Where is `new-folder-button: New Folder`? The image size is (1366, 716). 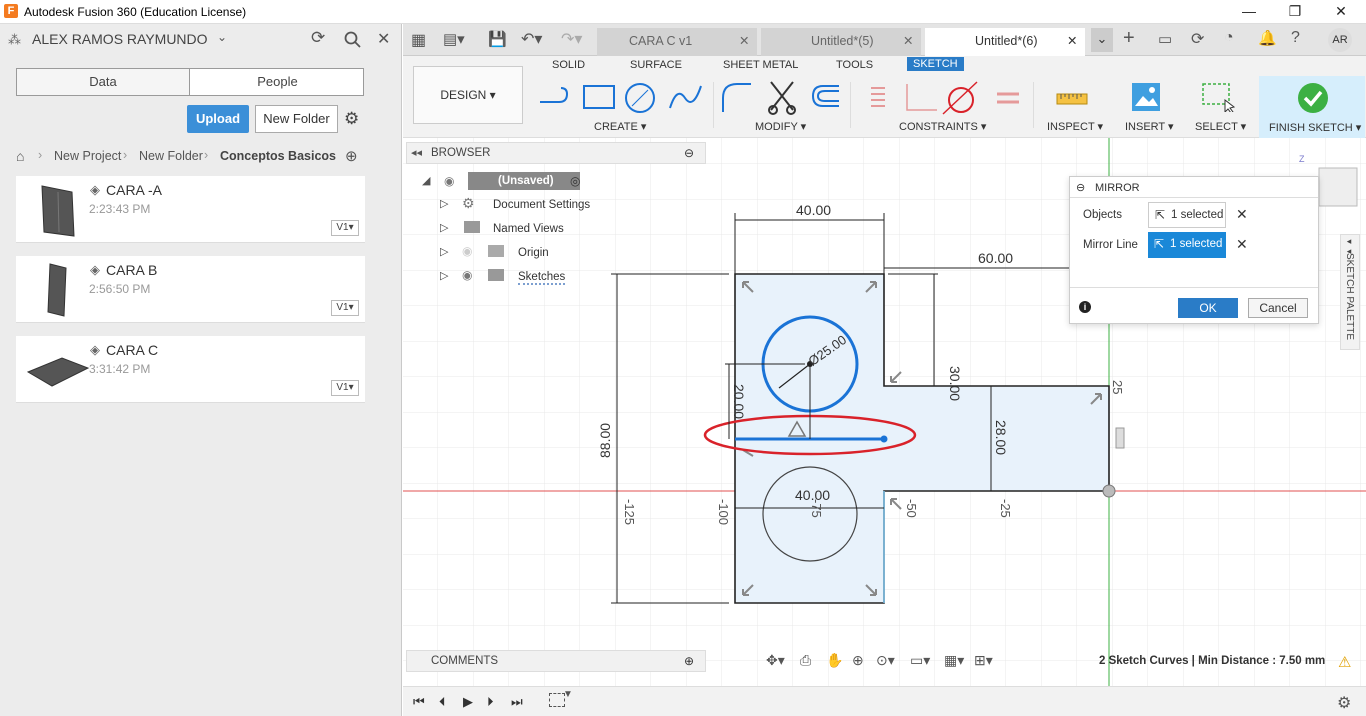
new-folder-button: New Folder is located at coordinates (296, 119).